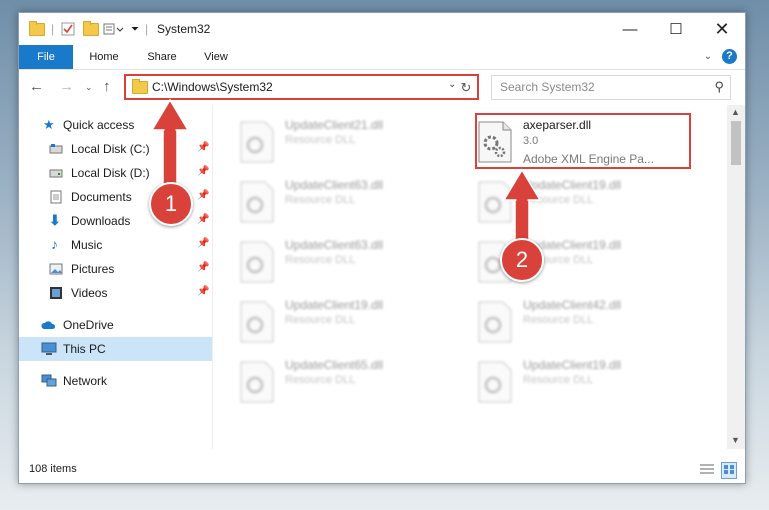  What do you see at coordinates (522, 260) in the screenshot?
I see `callout-2: 2` at bounding box center [522, 260].